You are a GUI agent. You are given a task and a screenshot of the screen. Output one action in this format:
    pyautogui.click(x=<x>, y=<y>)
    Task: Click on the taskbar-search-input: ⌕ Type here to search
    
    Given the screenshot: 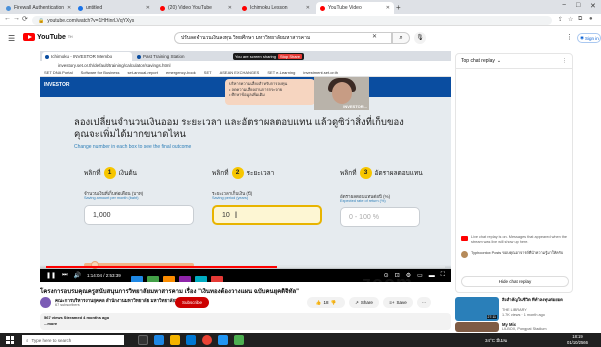 What is the action you would take?
    pyautogui.click(x=73, y=340)
    